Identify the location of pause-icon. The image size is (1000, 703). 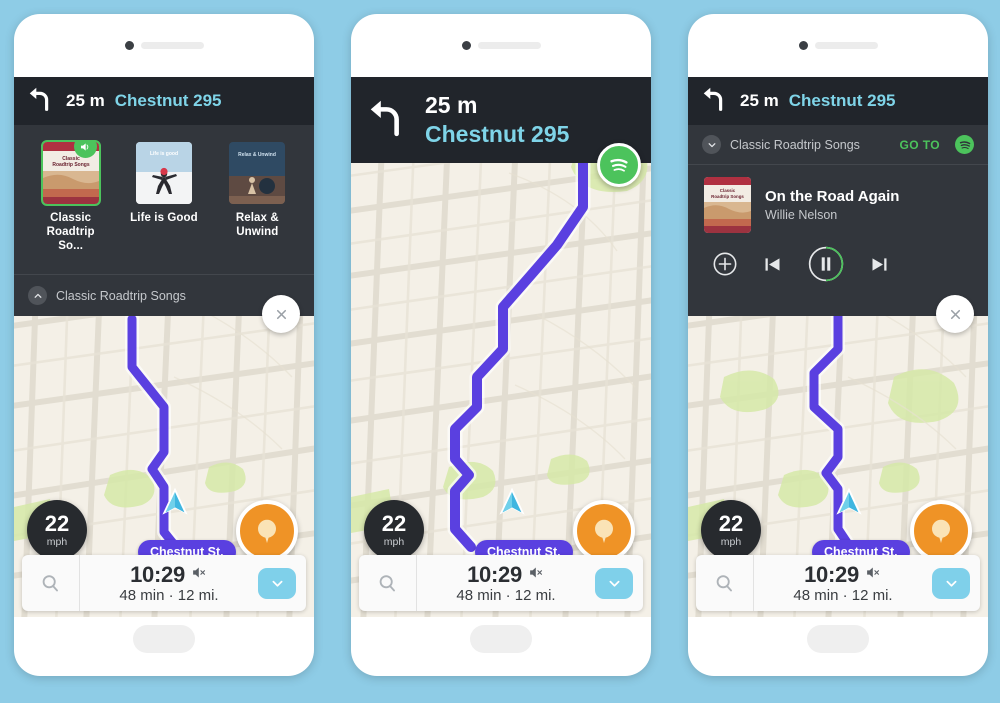
(826, 264).